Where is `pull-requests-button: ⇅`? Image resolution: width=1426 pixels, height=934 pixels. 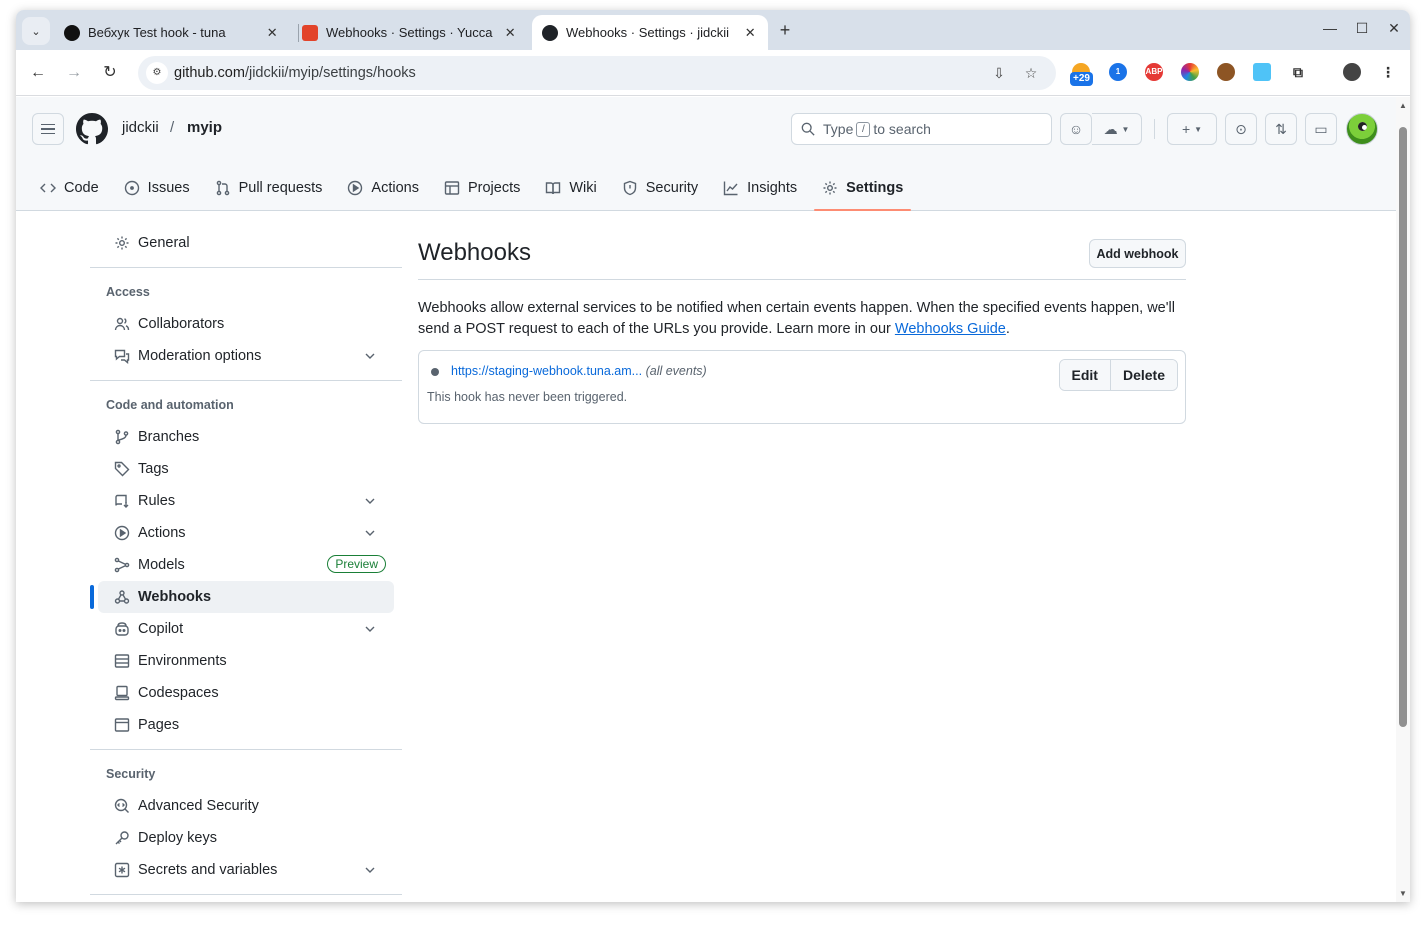
pull-requests-button: ⇅ is located at coordinates (1281, 129).